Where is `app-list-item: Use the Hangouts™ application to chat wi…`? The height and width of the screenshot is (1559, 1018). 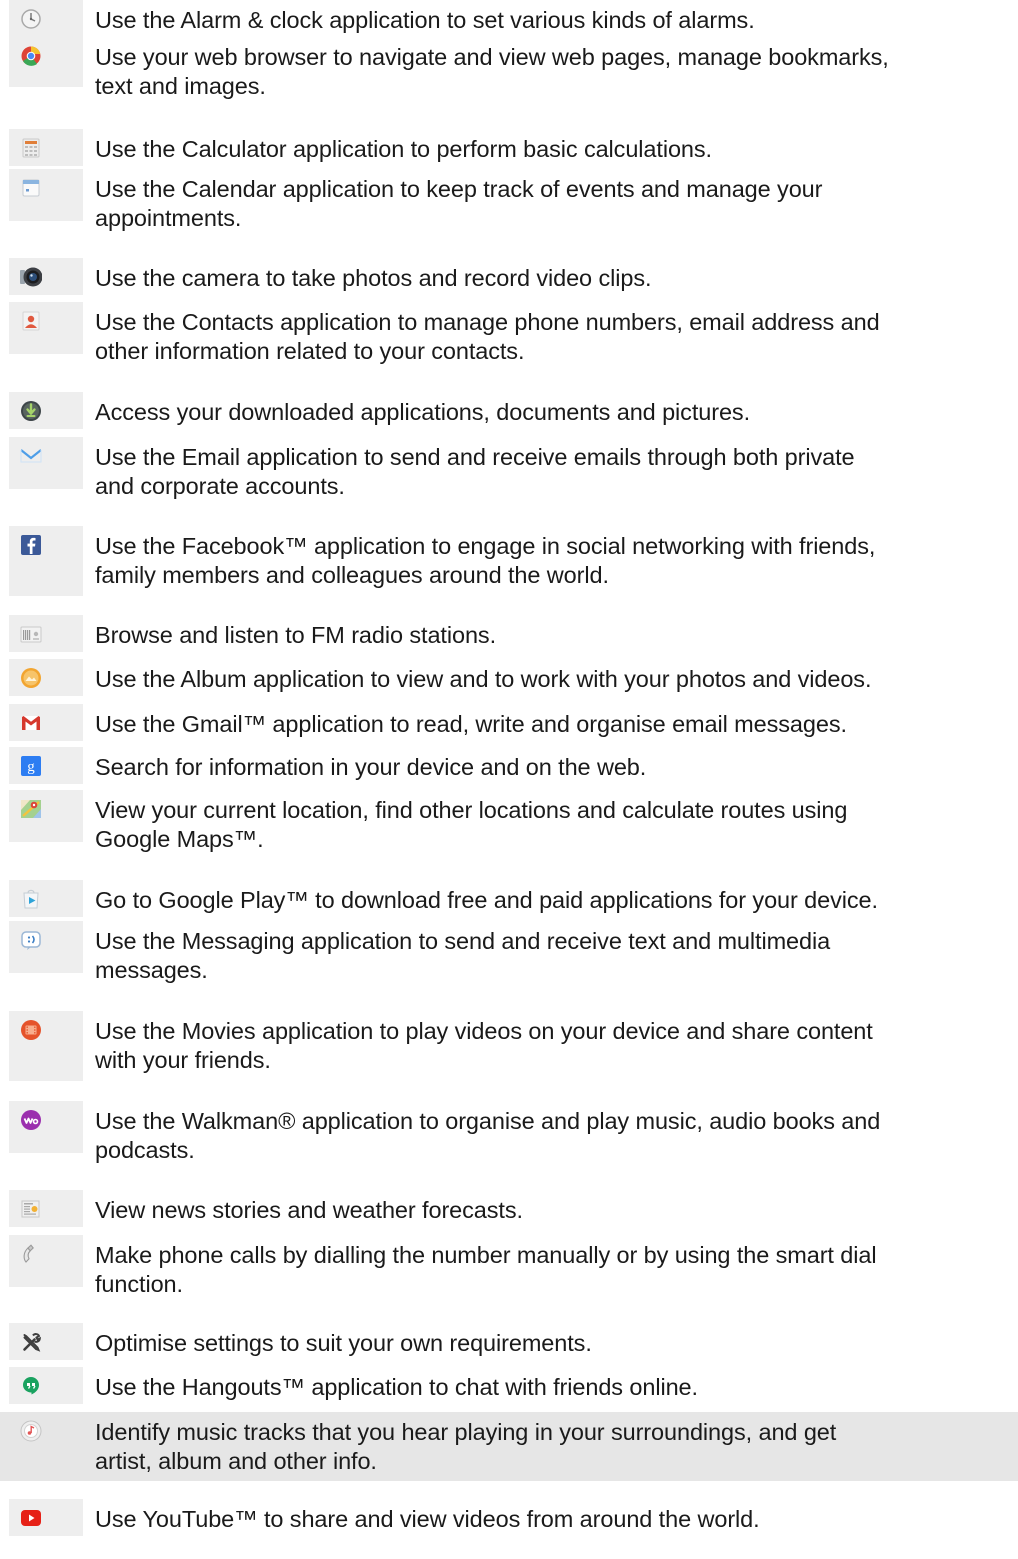 app-list-item: Use the Hangouts™ application to chat wi… is located at coordinates (509, 1385).